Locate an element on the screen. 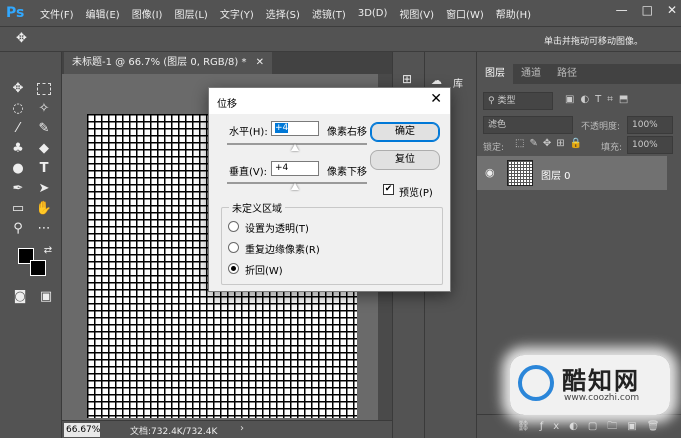  eyedropper-icon: ⁄ is located at coordinates (18, 129).